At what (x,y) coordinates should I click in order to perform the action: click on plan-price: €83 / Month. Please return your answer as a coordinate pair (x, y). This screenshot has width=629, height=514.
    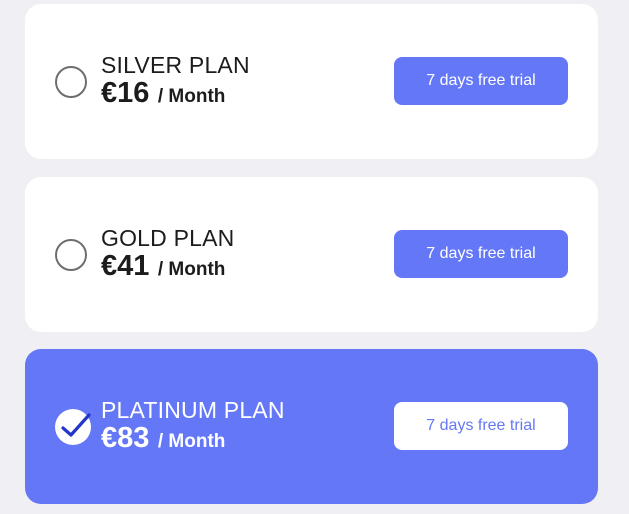
    Looking at the image, I should click on (163, 438).